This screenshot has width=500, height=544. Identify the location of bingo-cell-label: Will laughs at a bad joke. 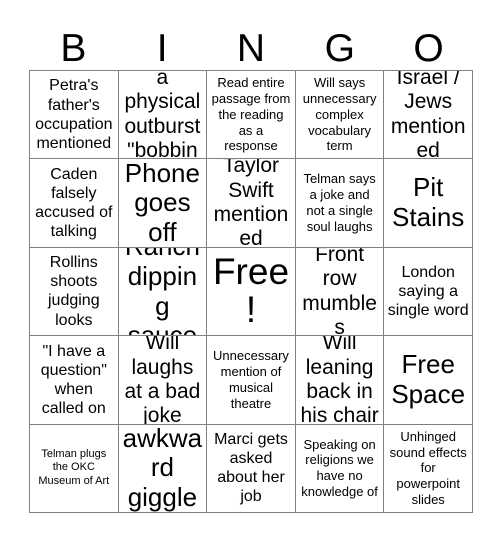
(162, 380).